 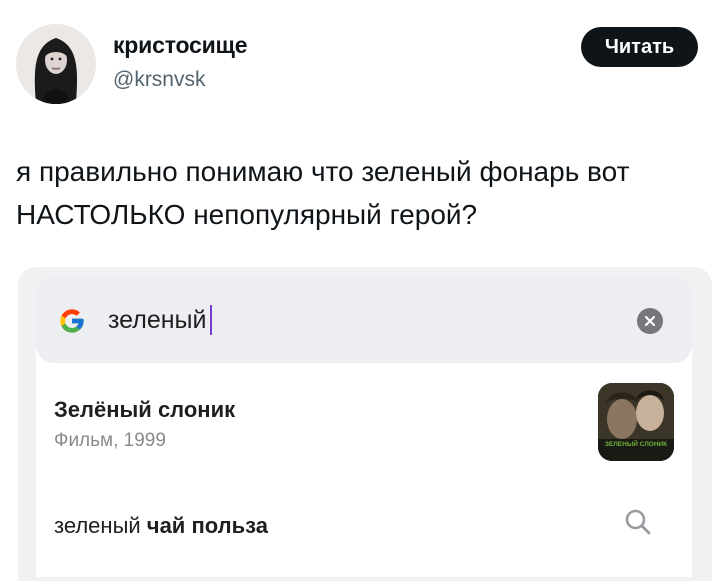 I want to click on suggestion-completion: чай польза, so click(x=207, y=525).